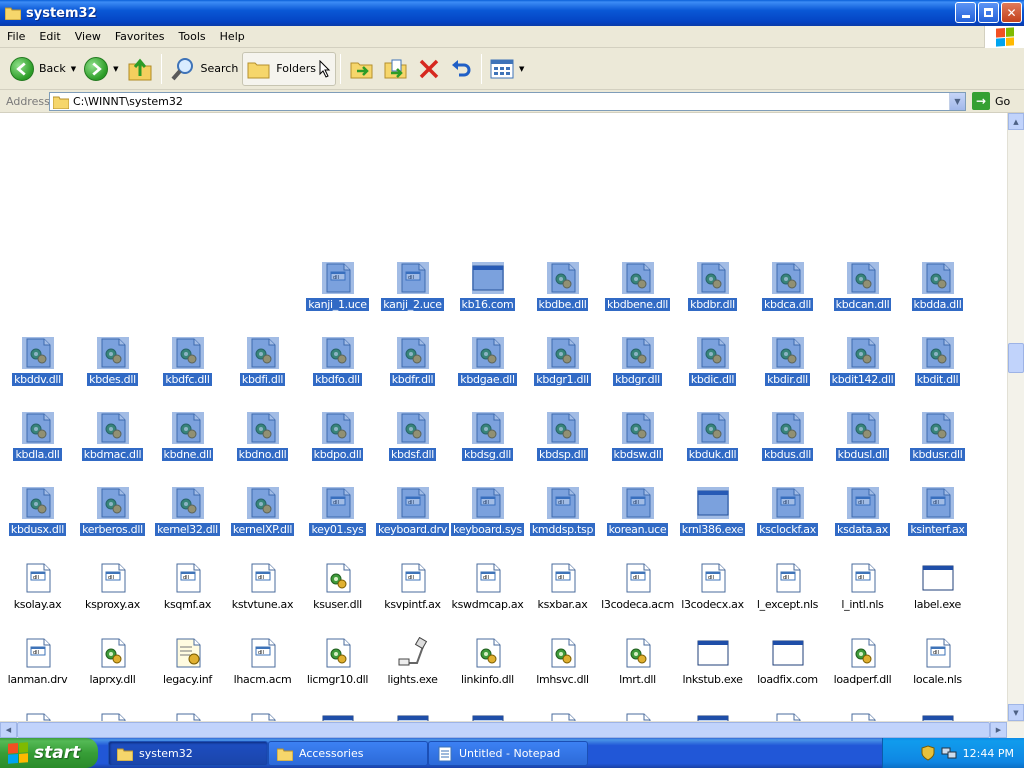 The image size is (1024, 768). What do you see at coordinates (337, 294) in the screenshot?
I see `file-item: dll kanji_1.uce` at bounding box center [337, 294].